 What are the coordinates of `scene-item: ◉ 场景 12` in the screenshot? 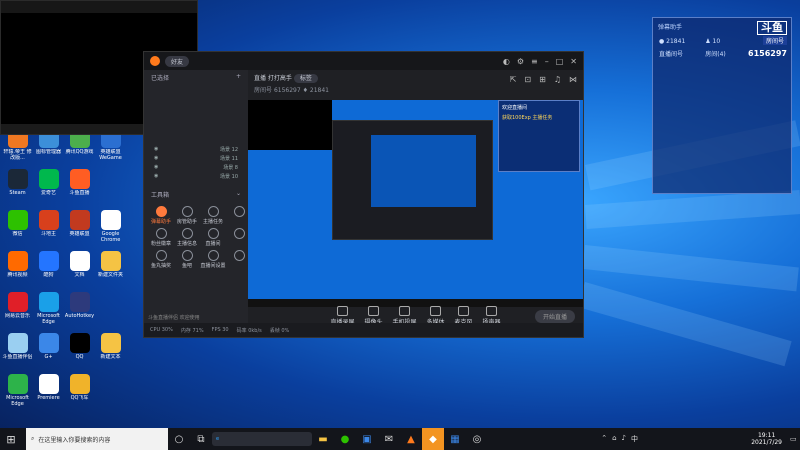 It's located at (196, 149).